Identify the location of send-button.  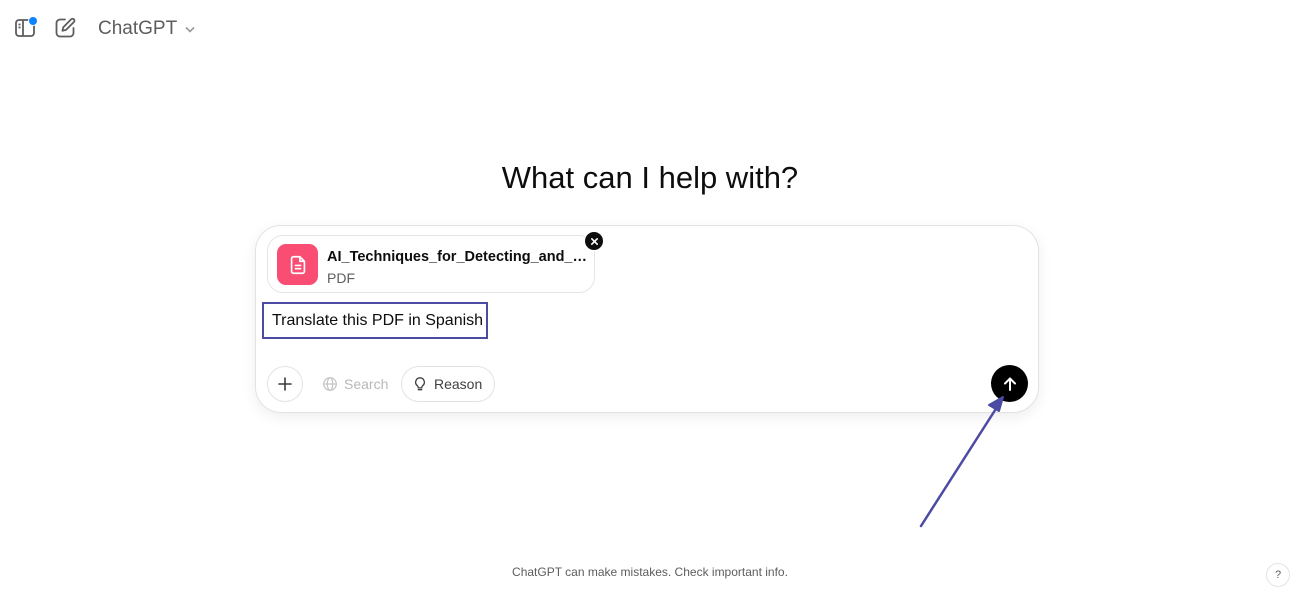
(1009, 383).